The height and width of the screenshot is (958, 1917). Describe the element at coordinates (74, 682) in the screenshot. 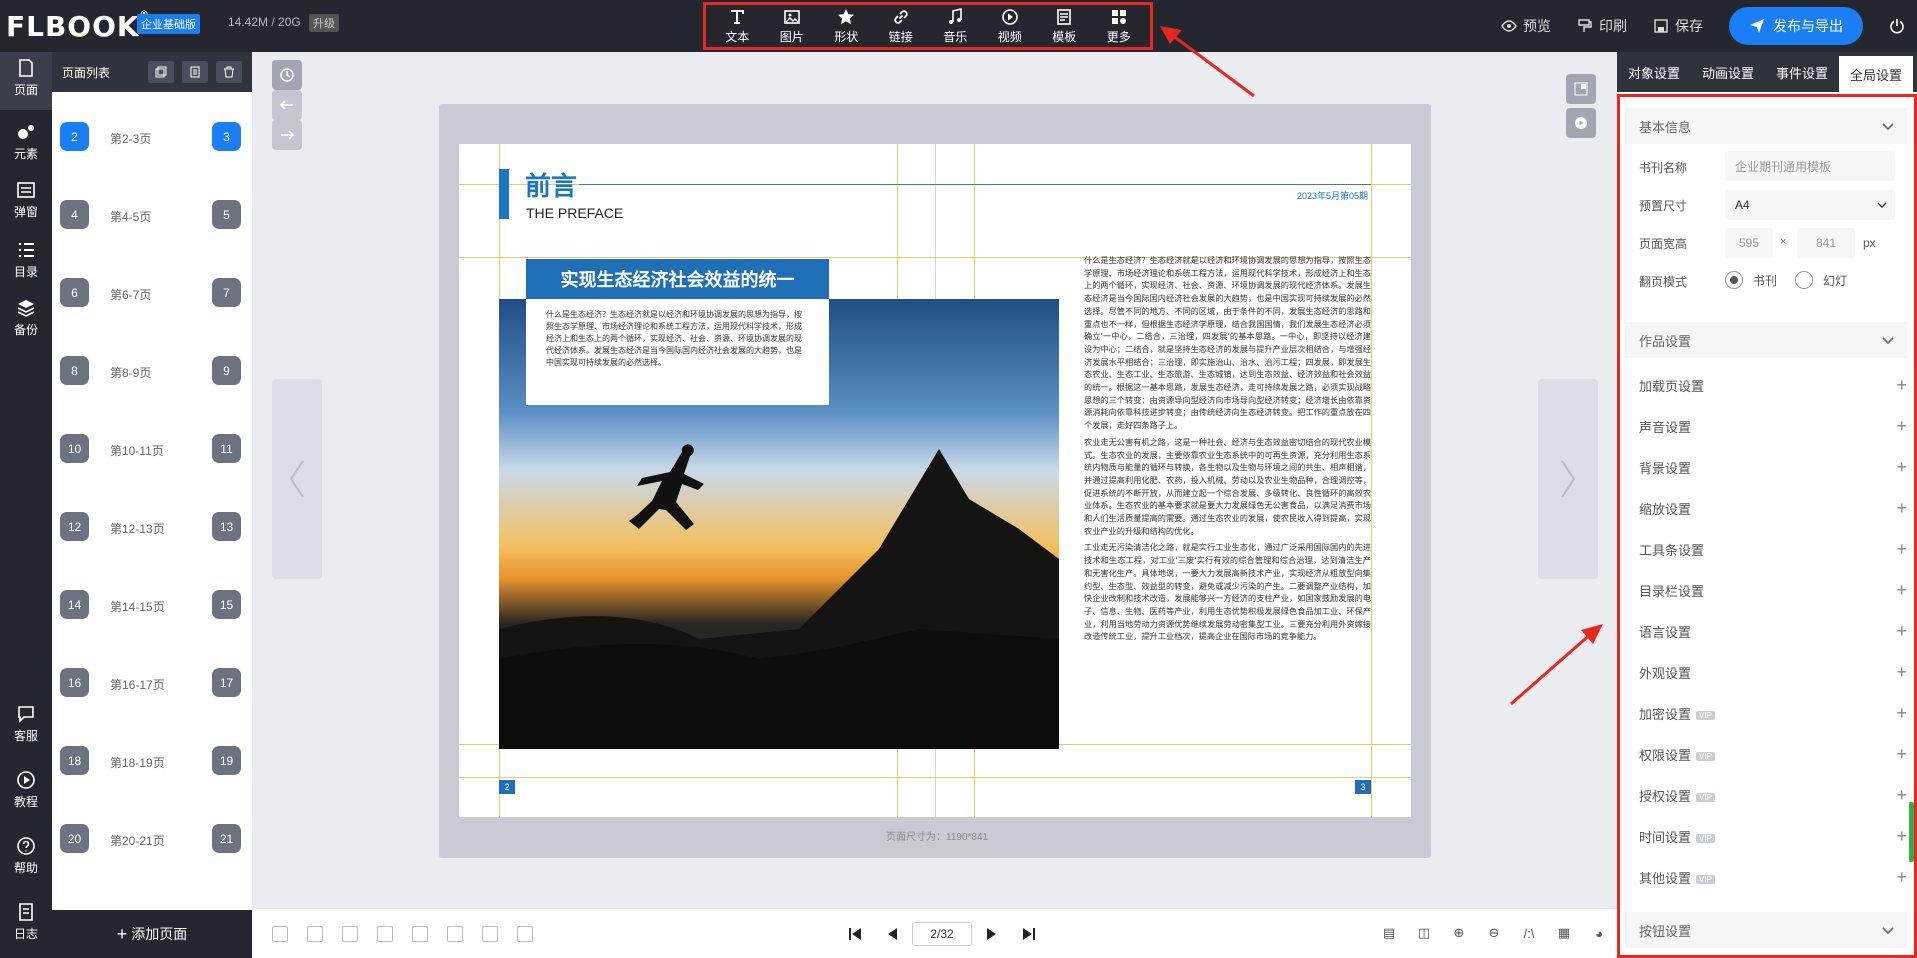

I see `page-number-badge: 16` at that location.